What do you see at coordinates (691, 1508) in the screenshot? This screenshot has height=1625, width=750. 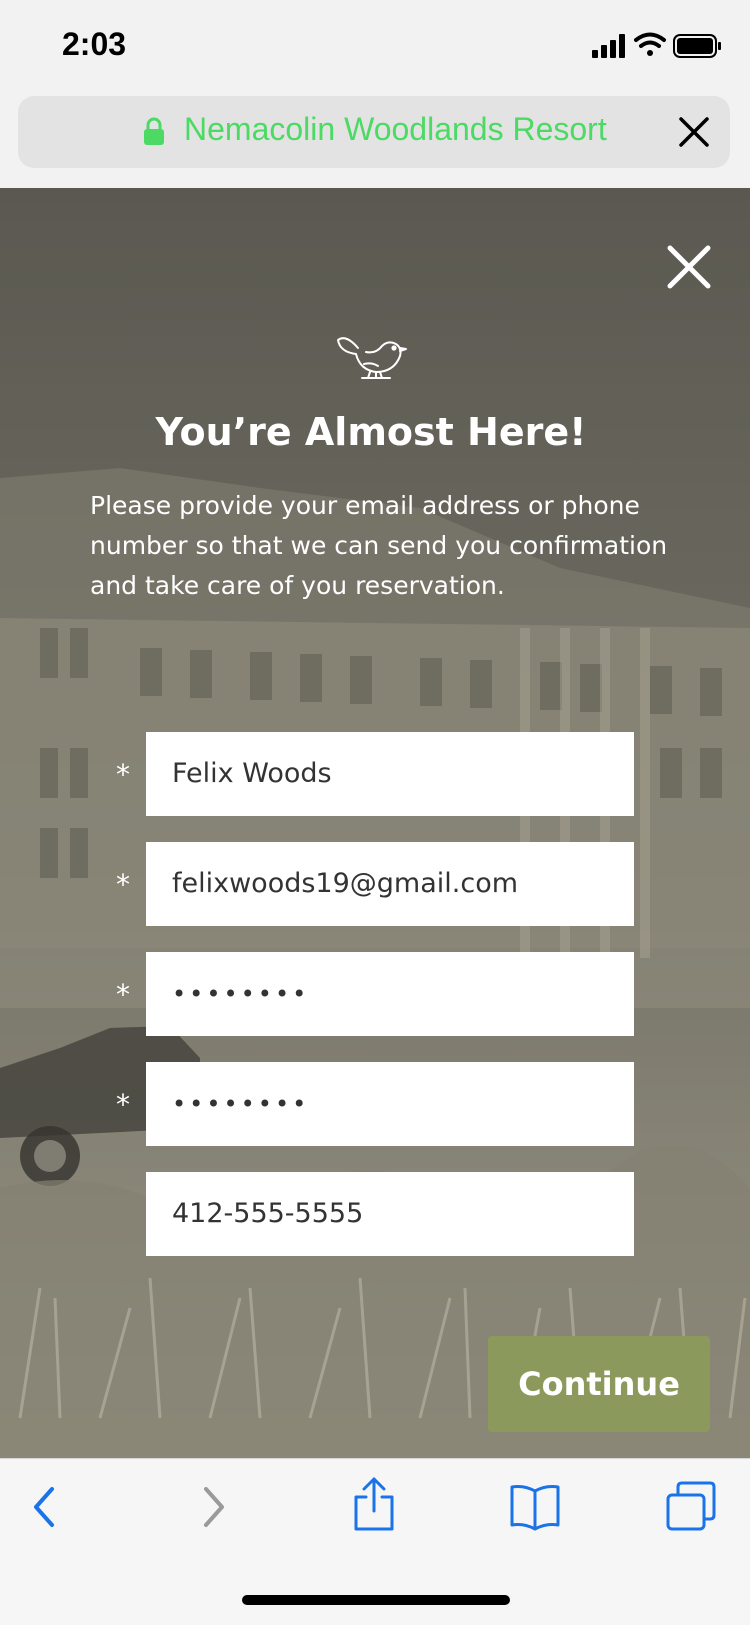 I see `tabs-icon` at bounding box center [691, 1508].